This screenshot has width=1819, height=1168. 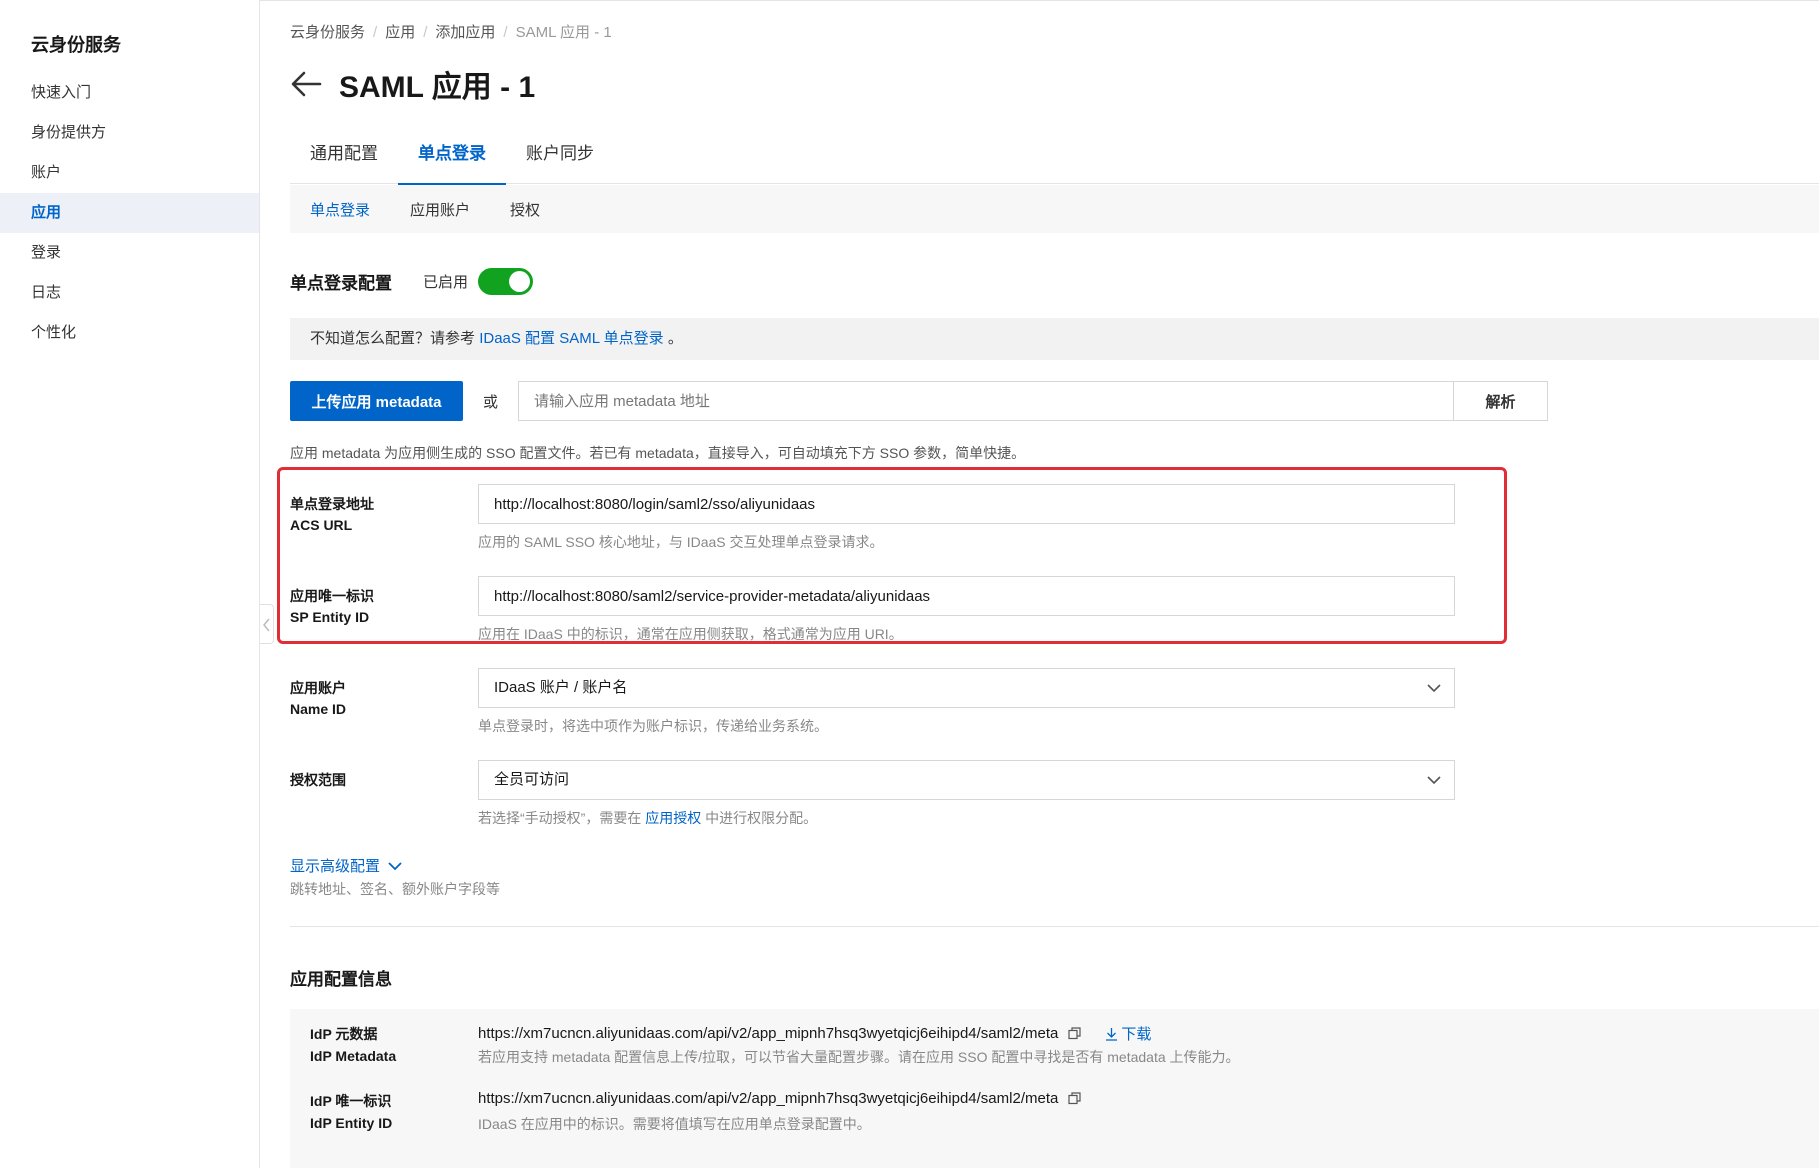 I want to click on tip-suffix: 。, so click(x=675, y=338).